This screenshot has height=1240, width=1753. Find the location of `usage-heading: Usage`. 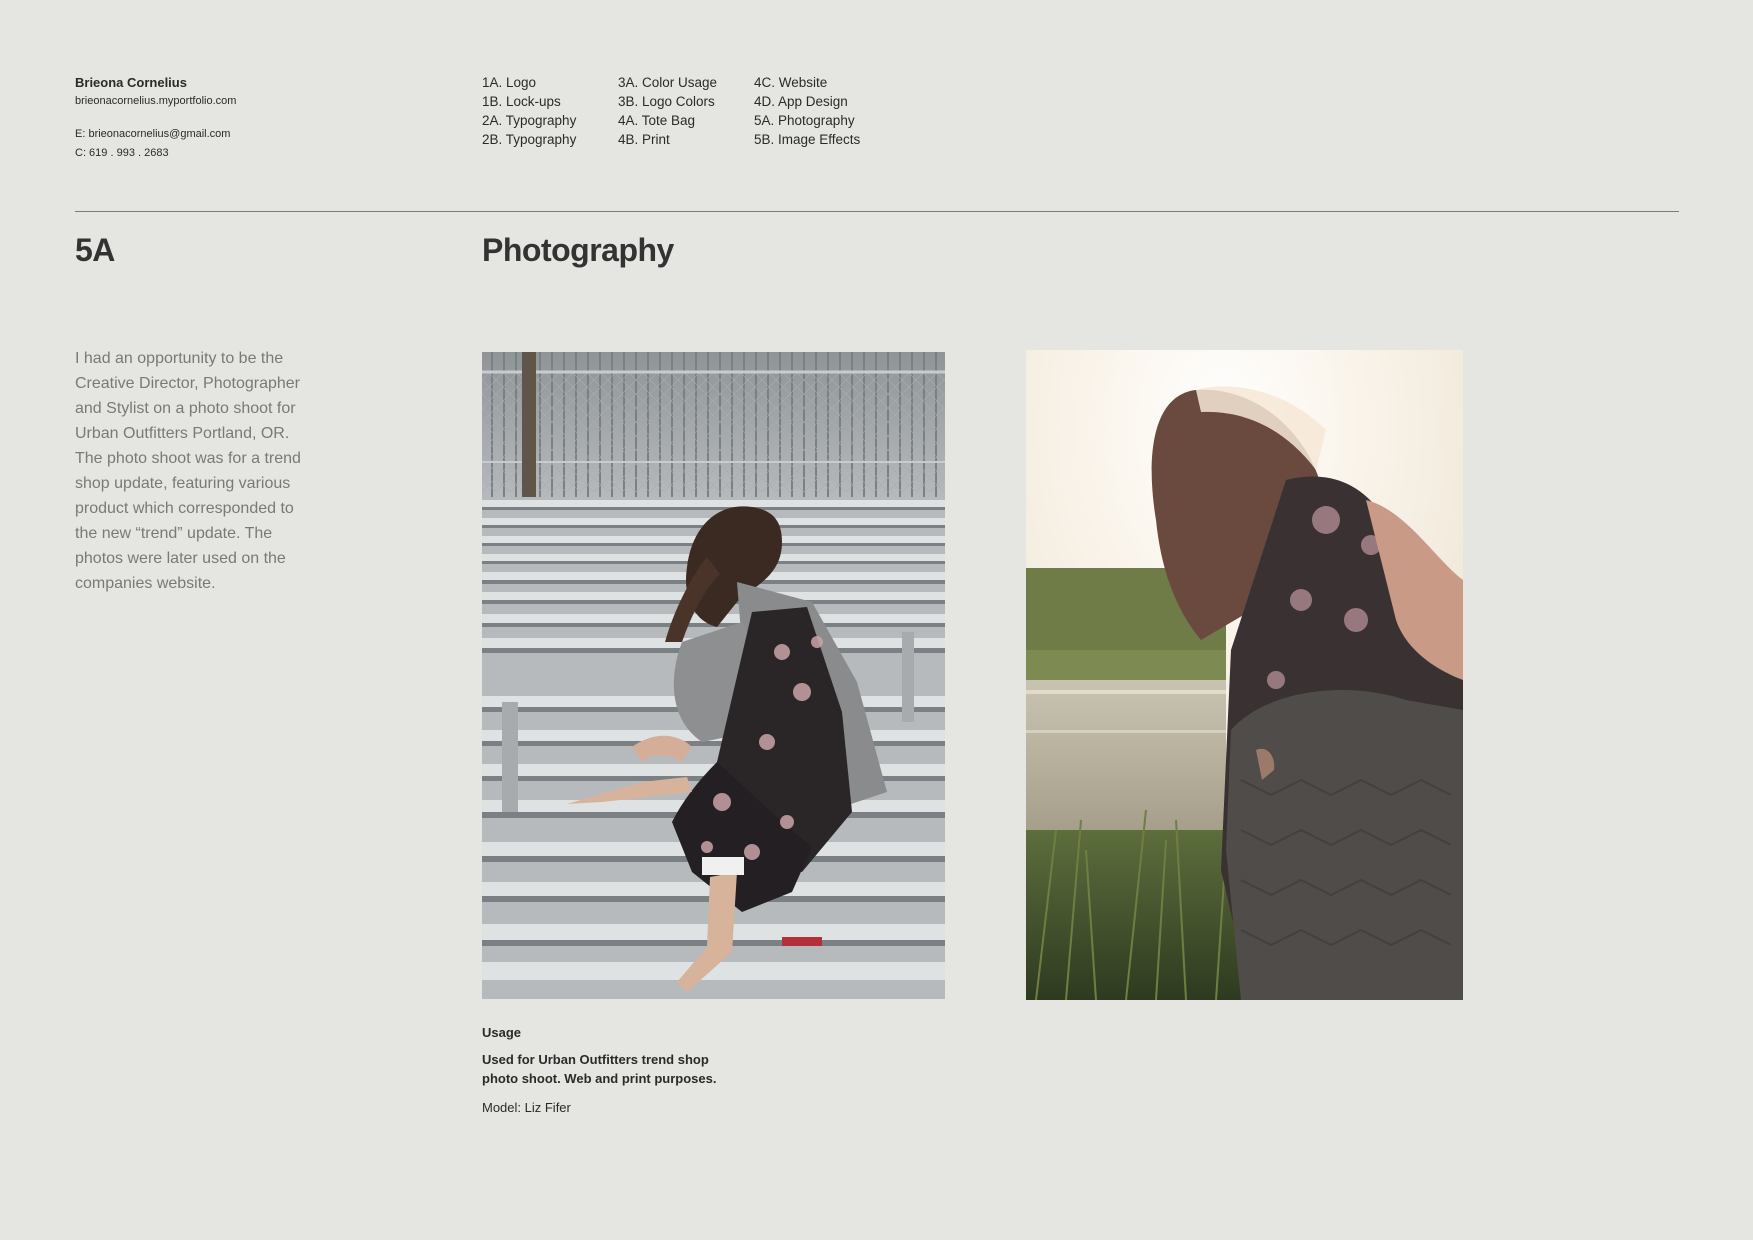

usage-heading: Usage is located at coordinates (502, 1032).